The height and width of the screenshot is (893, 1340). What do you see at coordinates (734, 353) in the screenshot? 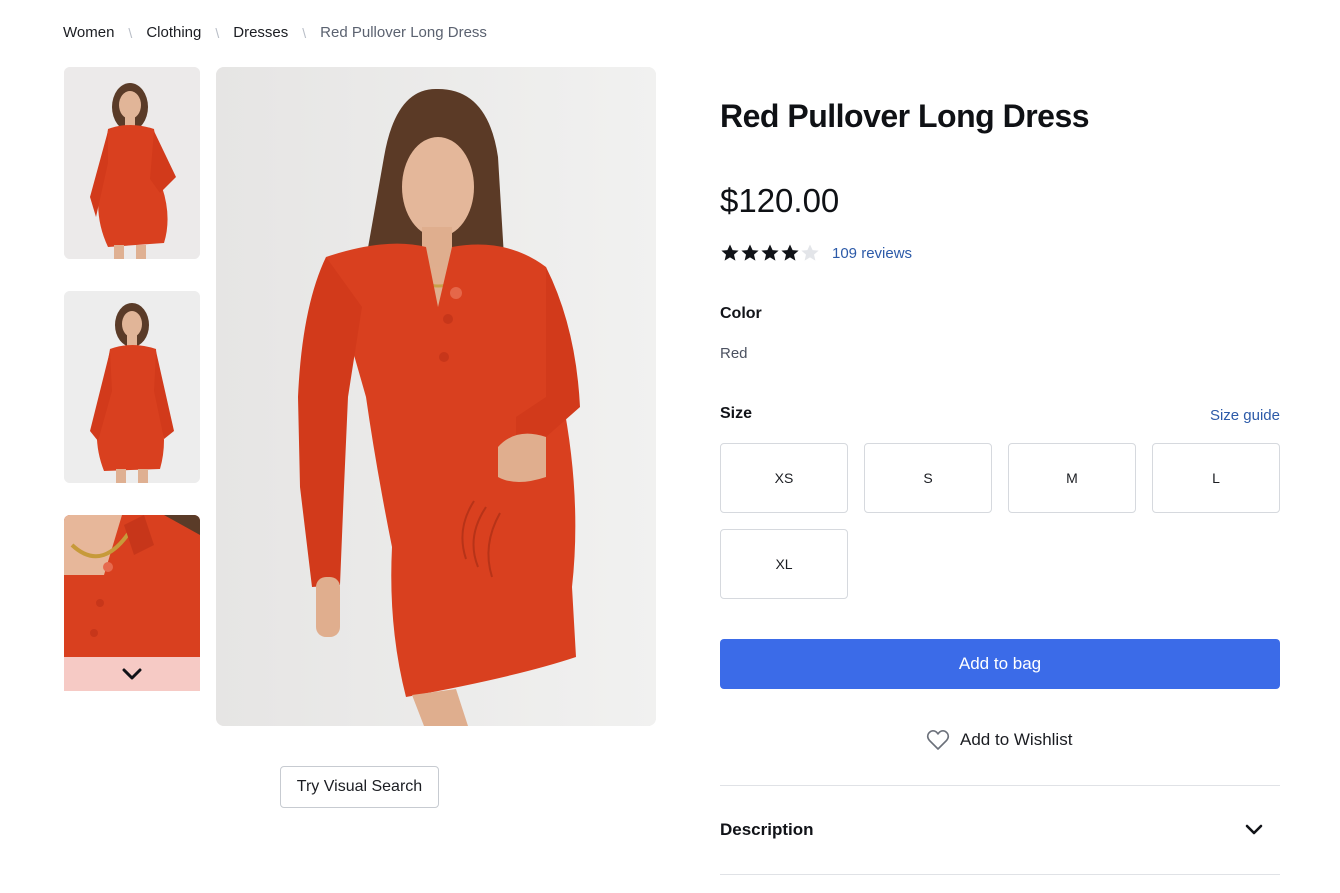
I see `color-value: Red` at bounding box center [734, 353].